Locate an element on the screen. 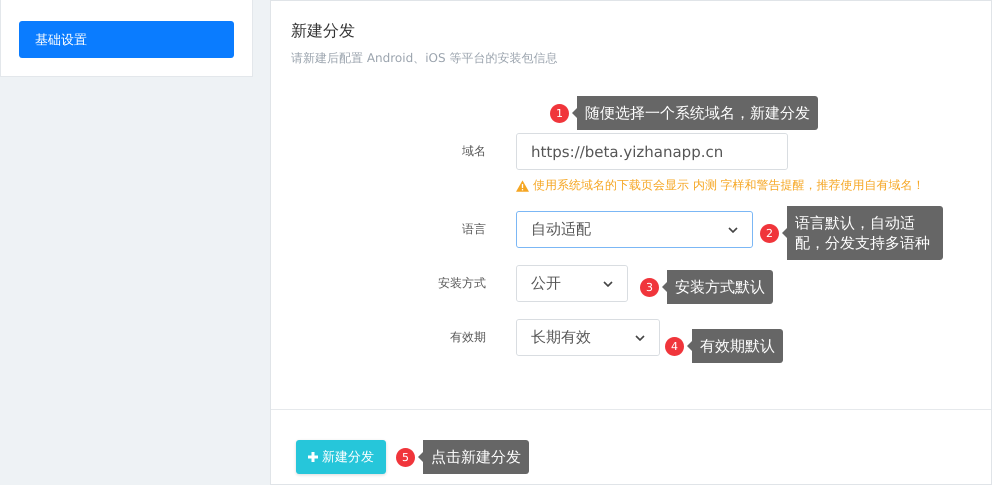 The width and height of the screenshot is (992, 485). warning-icon is located at coordinates (522, 186).